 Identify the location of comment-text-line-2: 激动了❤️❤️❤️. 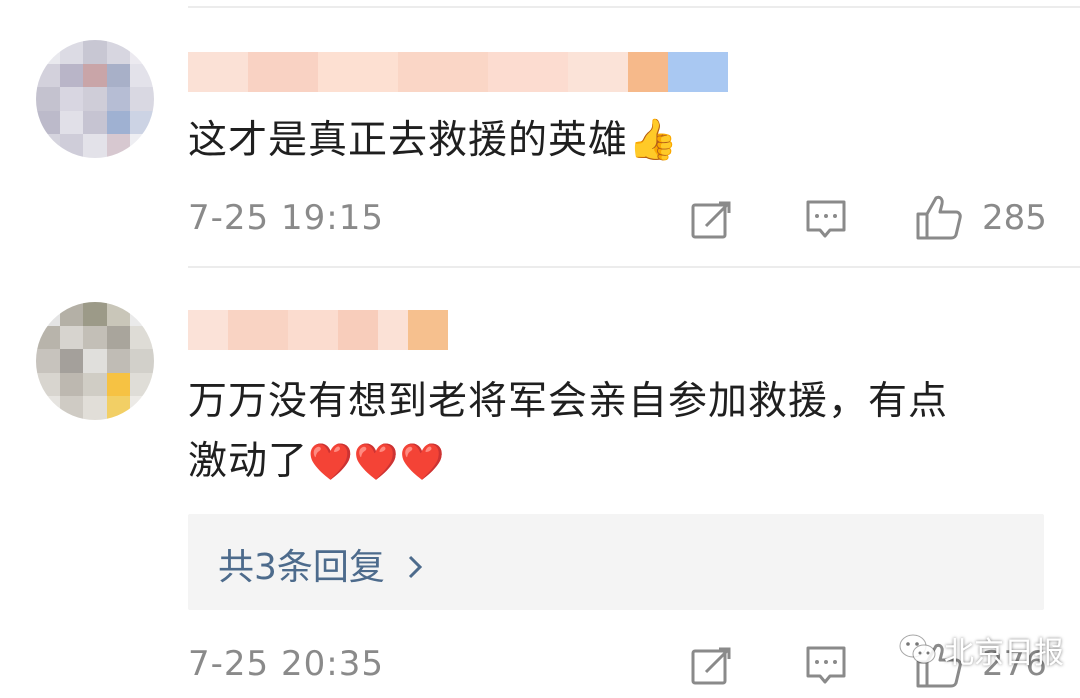
(317, 461).